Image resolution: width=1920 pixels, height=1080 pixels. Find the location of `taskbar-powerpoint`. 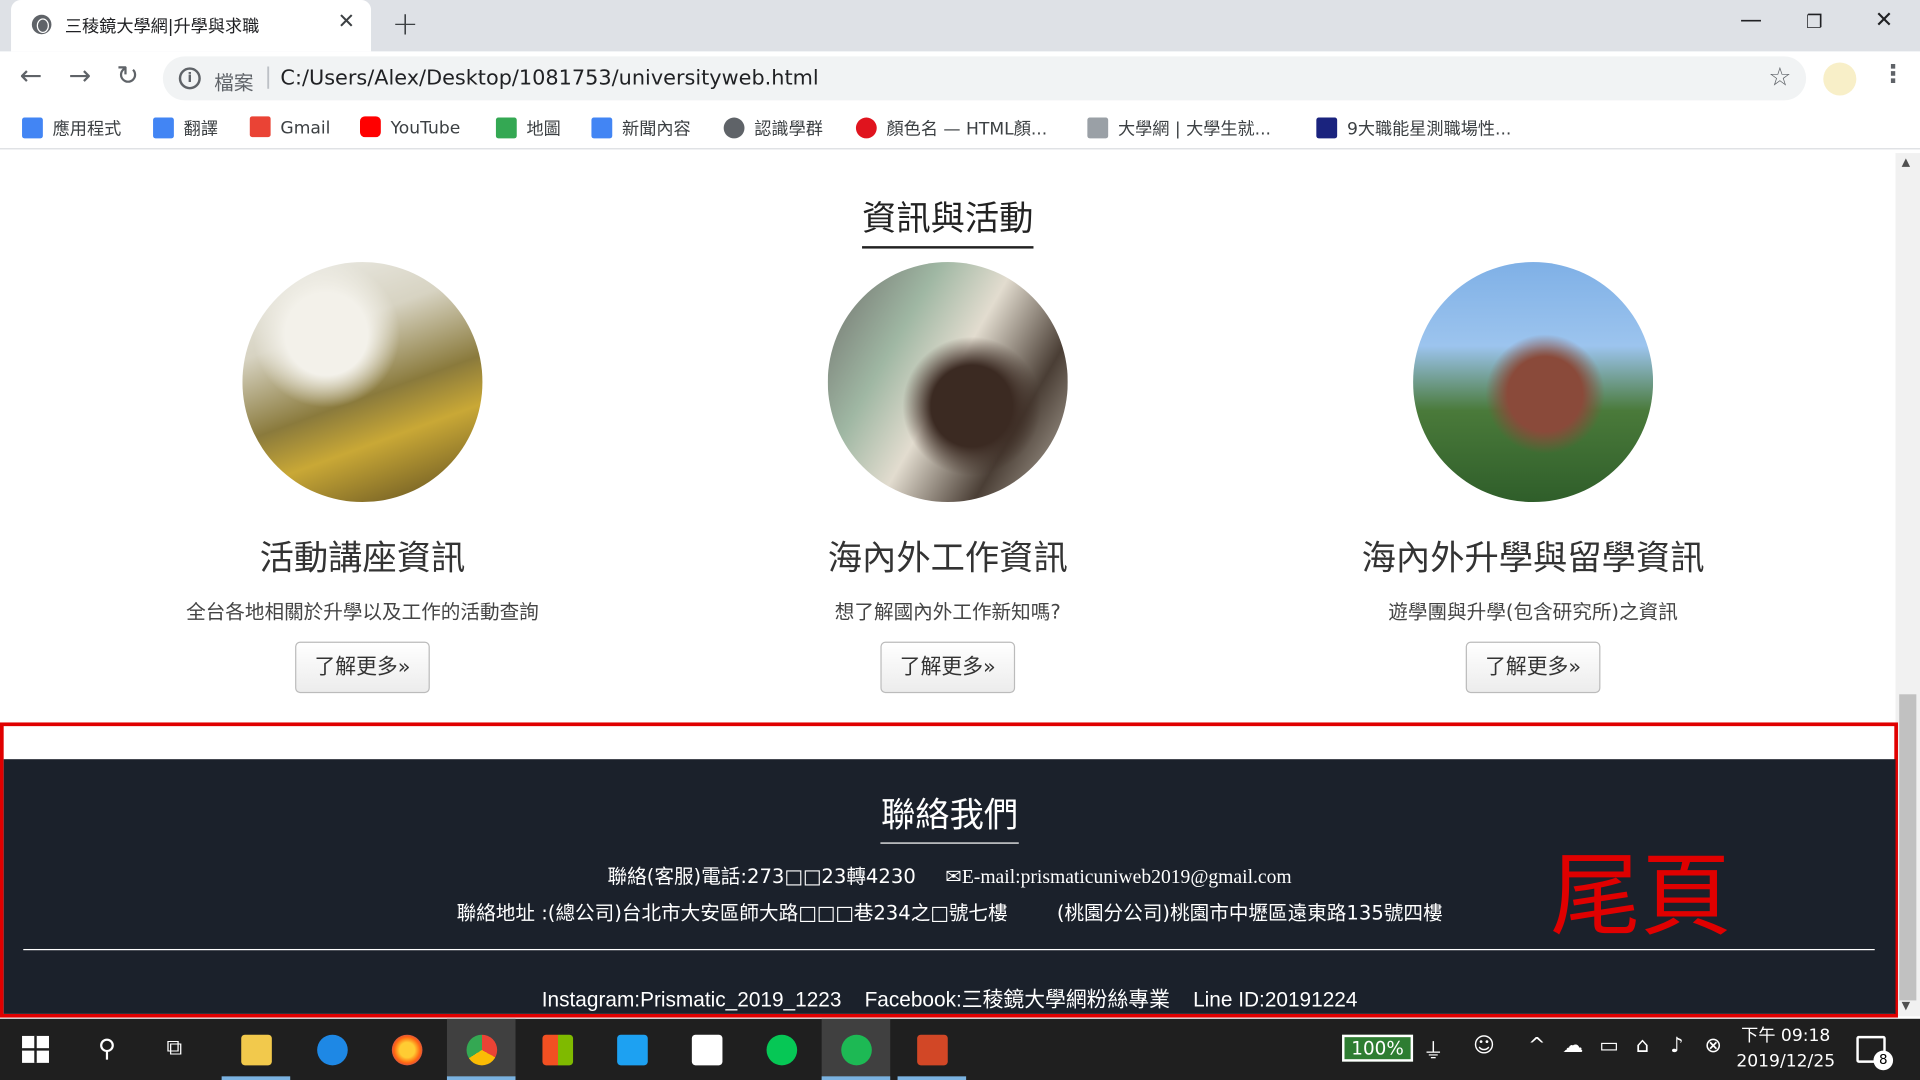

taskbar-powerpoint is located at coordinates (932, 1049).